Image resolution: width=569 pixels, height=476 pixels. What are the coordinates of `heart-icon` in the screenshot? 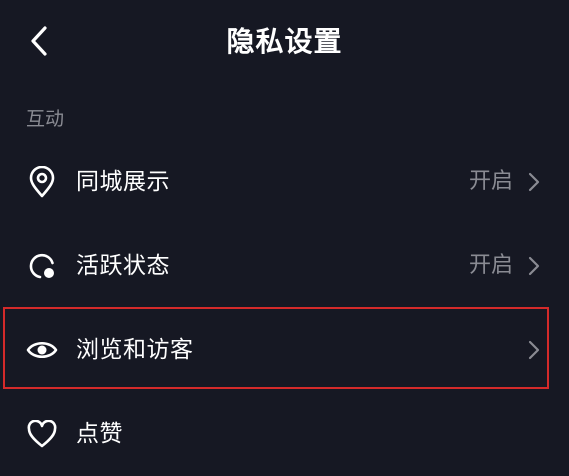 It's located at (42, 434).